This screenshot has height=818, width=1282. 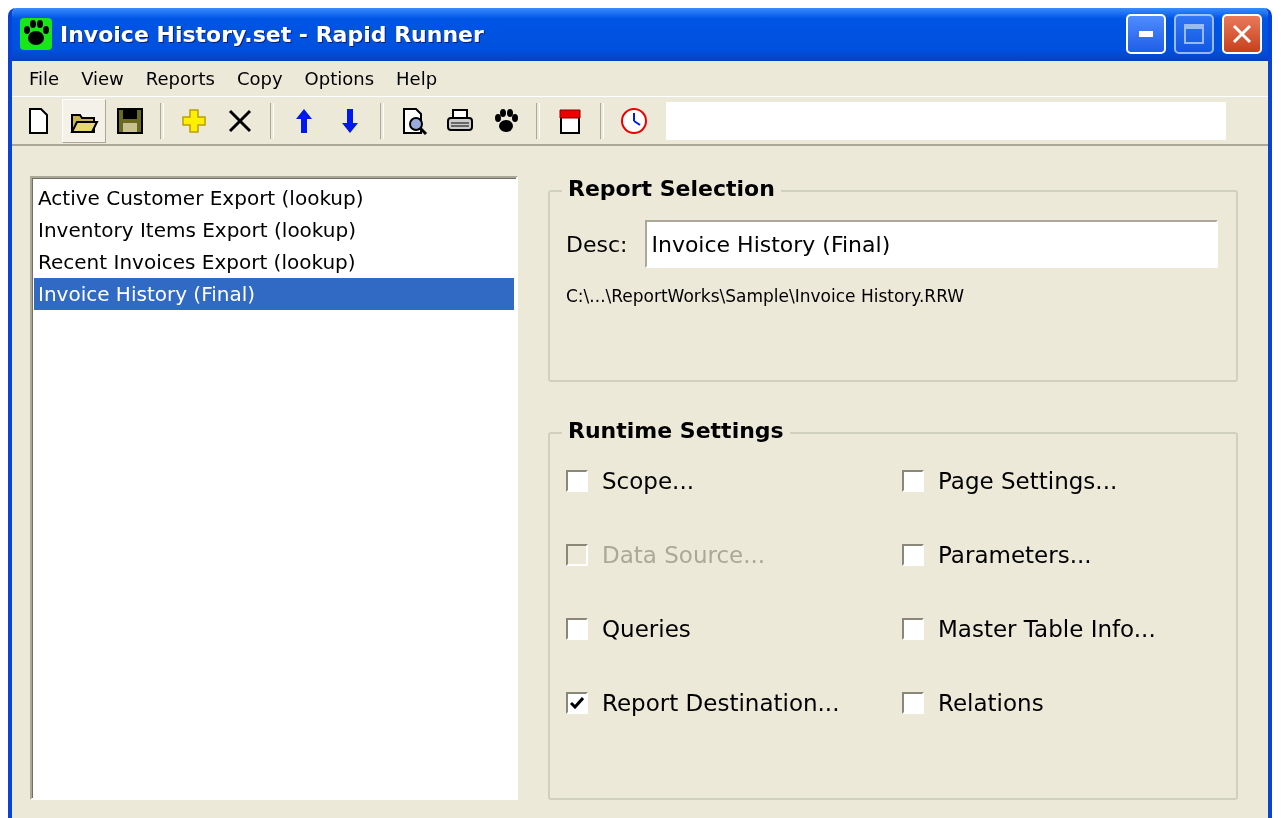 I want to click on minimize-icon, so click(x=1146, y=34).